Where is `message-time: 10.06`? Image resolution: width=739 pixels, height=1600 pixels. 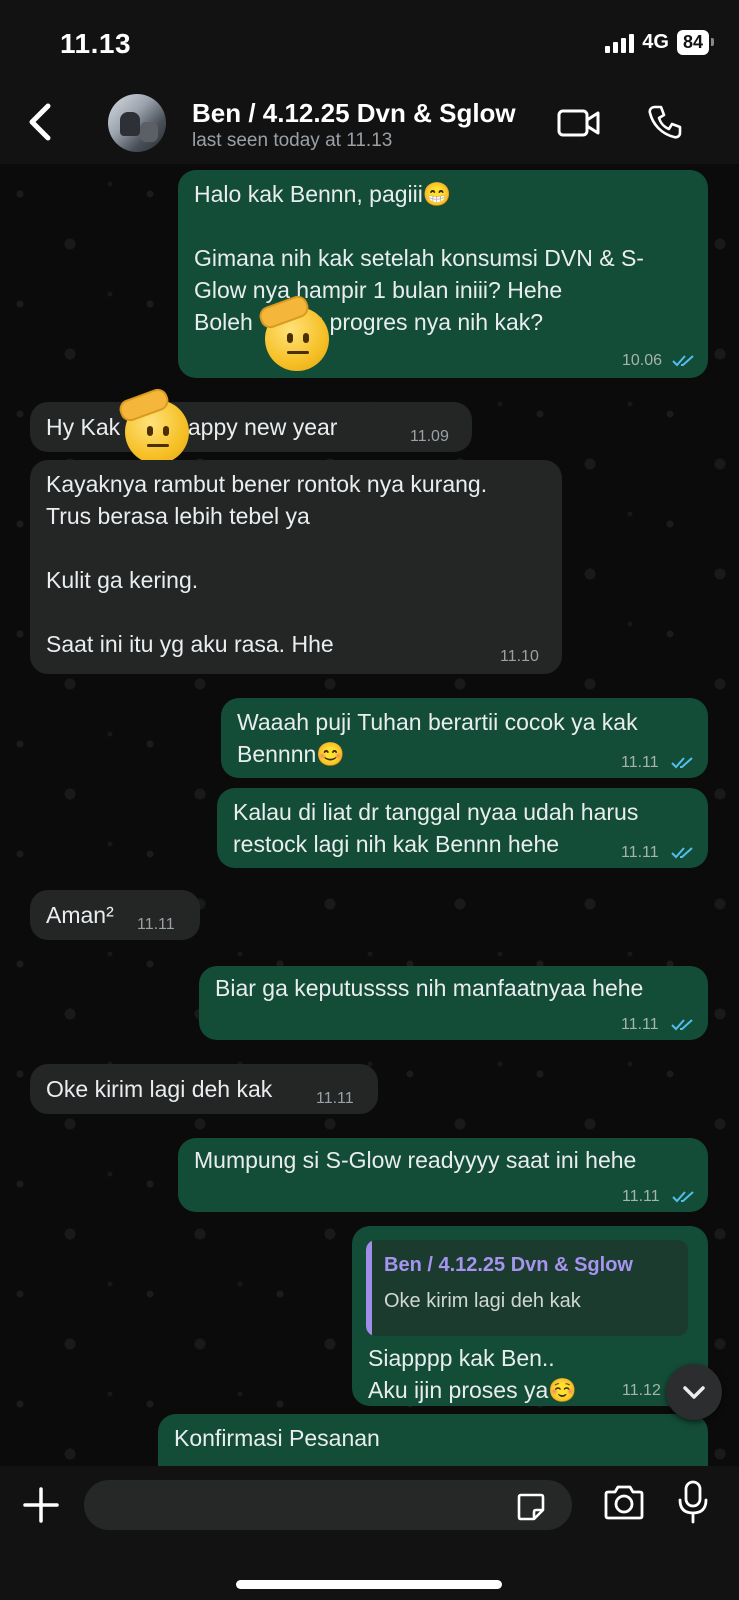 message-time: 10.06 is located at coordinates (642, 360).